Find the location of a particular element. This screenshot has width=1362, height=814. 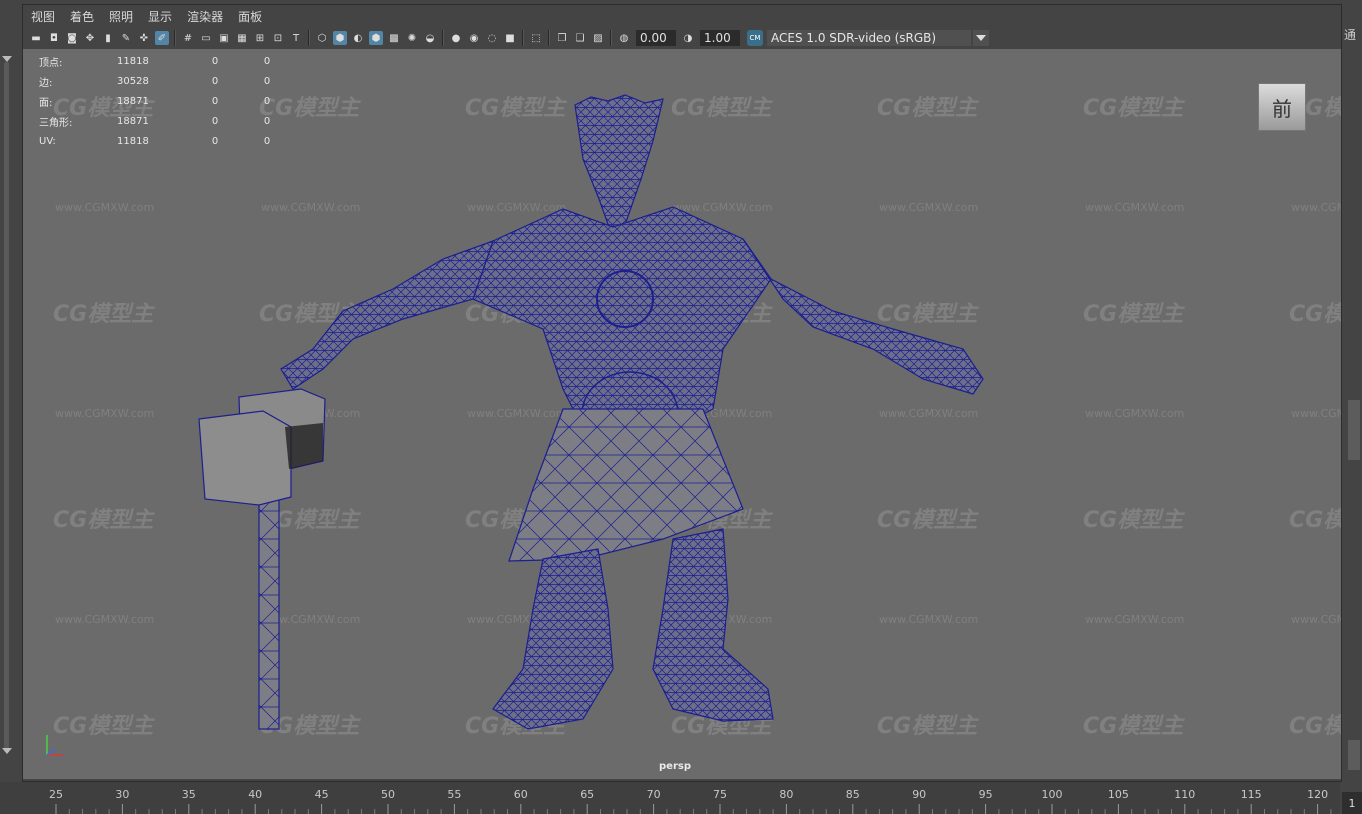

xray-icon: ▩ is located at coordinates (394, 38).